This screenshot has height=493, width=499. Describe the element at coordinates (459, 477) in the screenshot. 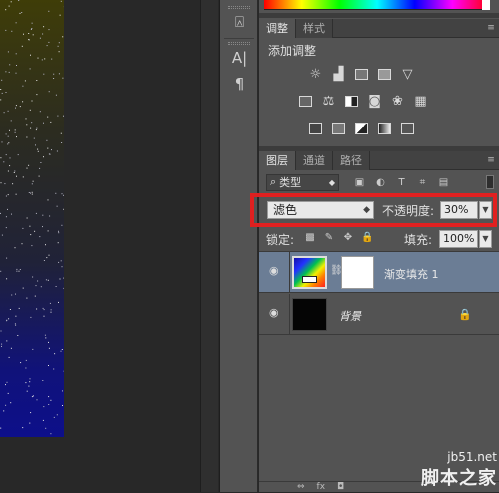

I see `watermark-brand: 脚本之家` at that location.